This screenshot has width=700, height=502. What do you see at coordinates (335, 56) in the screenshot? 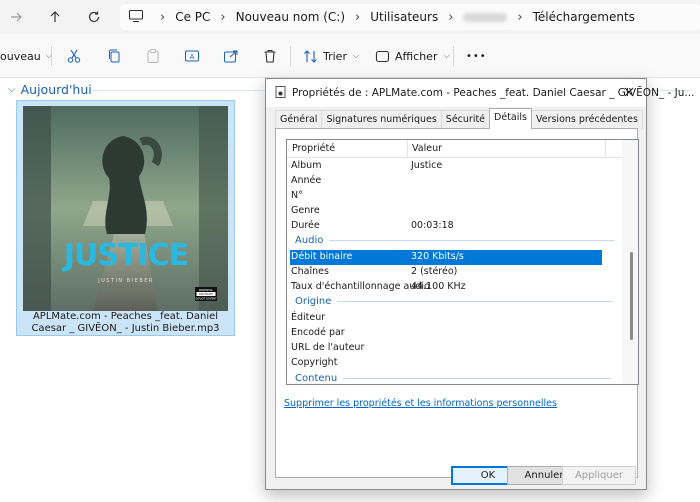
I see `sort-label: Trier` at bounding box center [335, 56].